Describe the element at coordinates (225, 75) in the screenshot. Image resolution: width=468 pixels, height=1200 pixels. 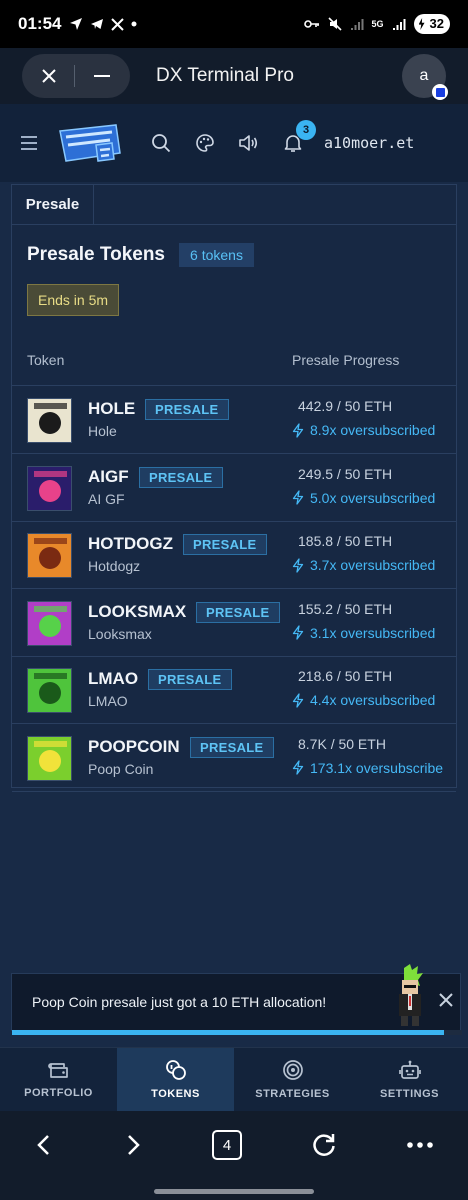
I see `browser-page-title: DX Terminal Pro` at that location.